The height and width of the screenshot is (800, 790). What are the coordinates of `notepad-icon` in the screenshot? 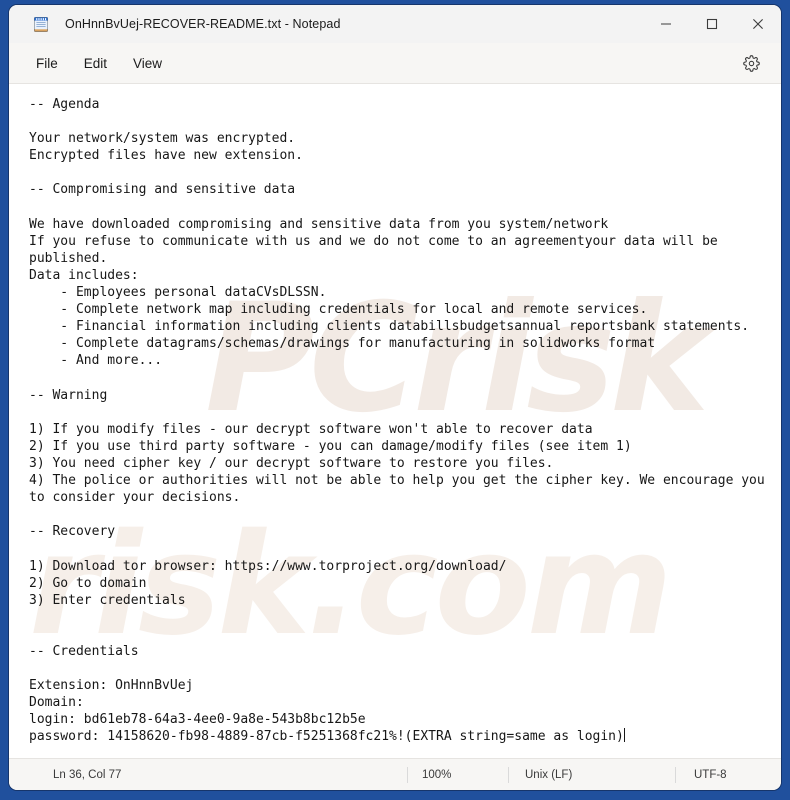 It's located at (41, 24).